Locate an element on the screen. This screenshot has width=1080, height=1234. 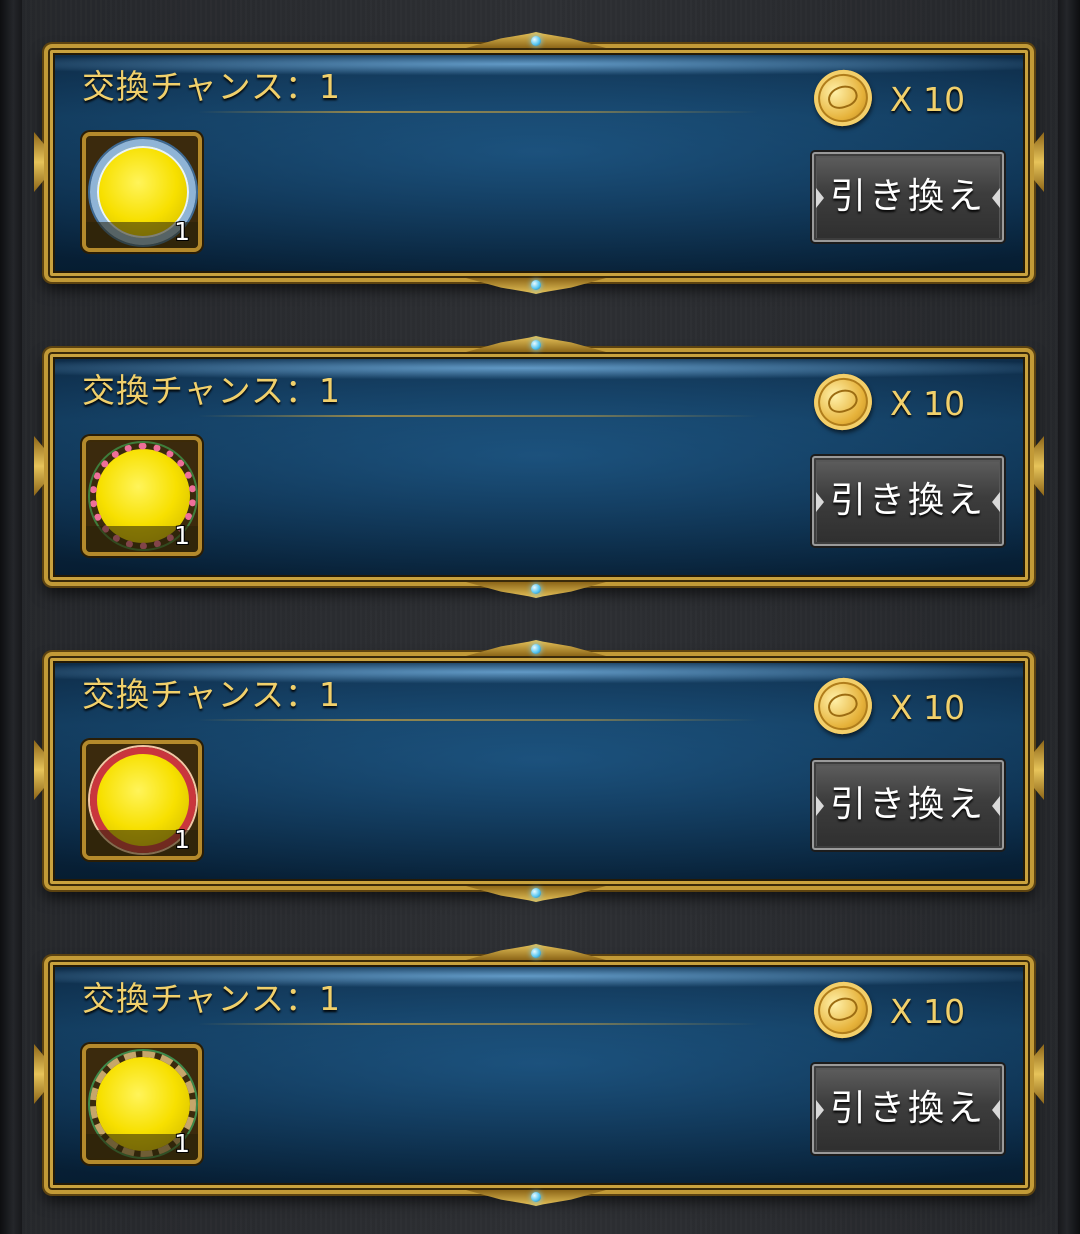
left-frame-column is located at coordinates (11, 617).